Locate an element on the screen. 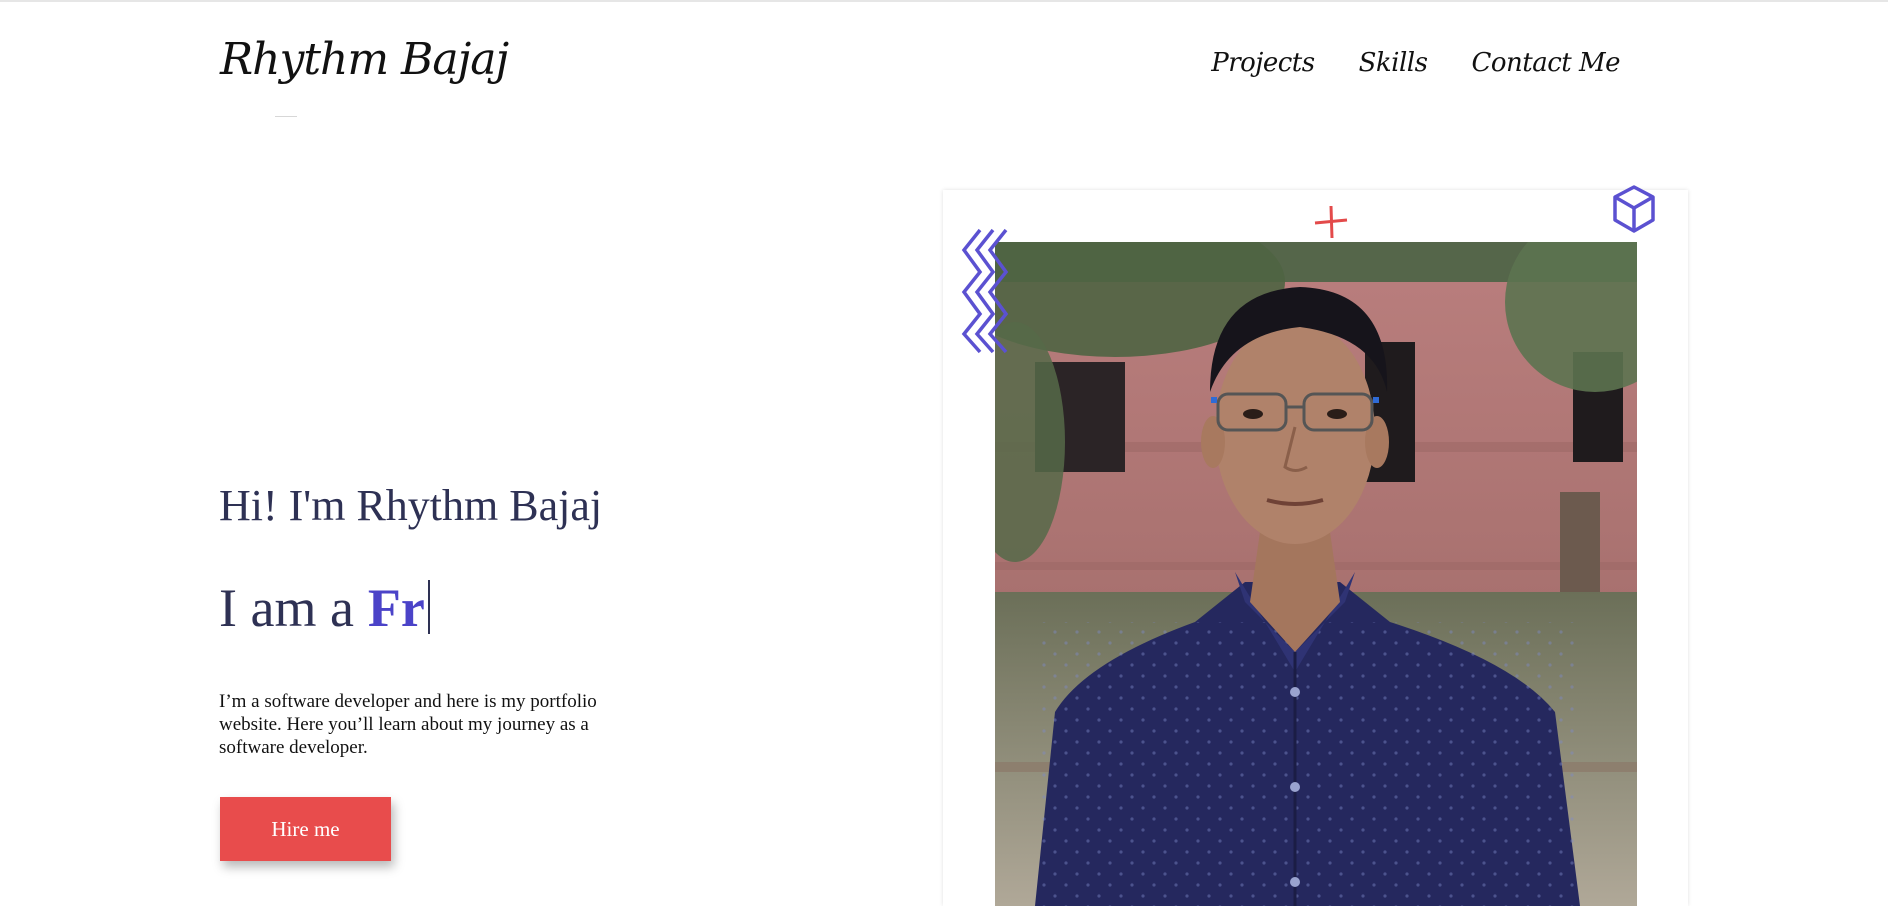  hero-role: I am a Fr is located at coordinates (324, 603).